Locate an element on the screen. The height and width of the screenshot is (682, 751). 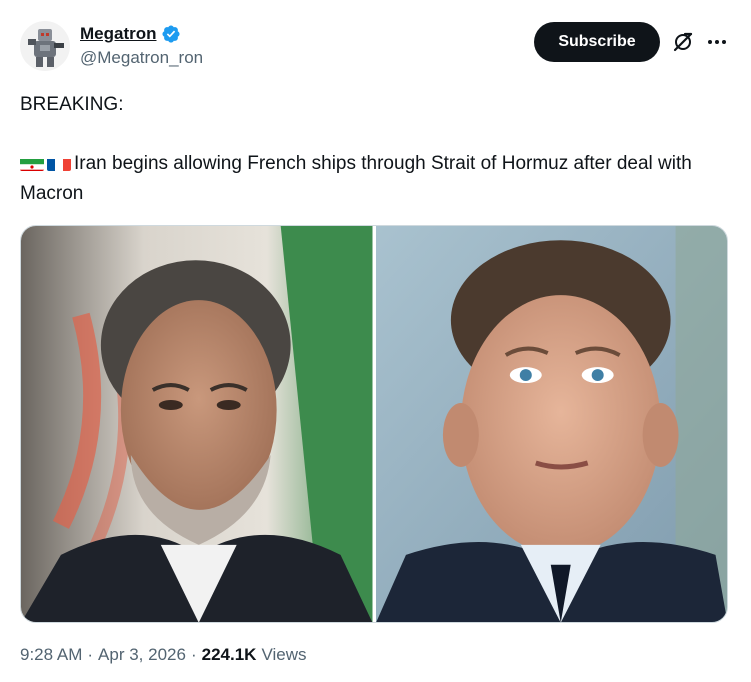
views-count: 224.1K is located at coordinates (229, 654).